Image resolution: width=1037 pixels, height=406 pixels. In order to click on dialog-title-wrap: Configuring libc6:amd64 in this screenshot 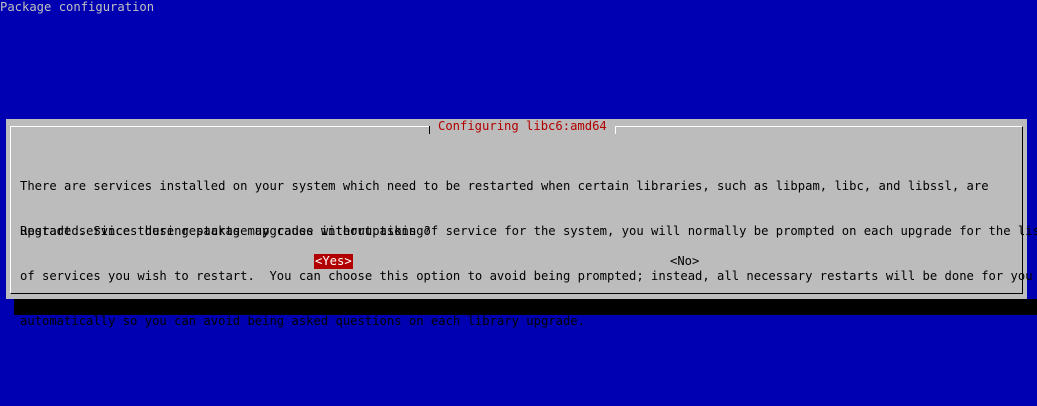, I will do `click(522, 126)`.